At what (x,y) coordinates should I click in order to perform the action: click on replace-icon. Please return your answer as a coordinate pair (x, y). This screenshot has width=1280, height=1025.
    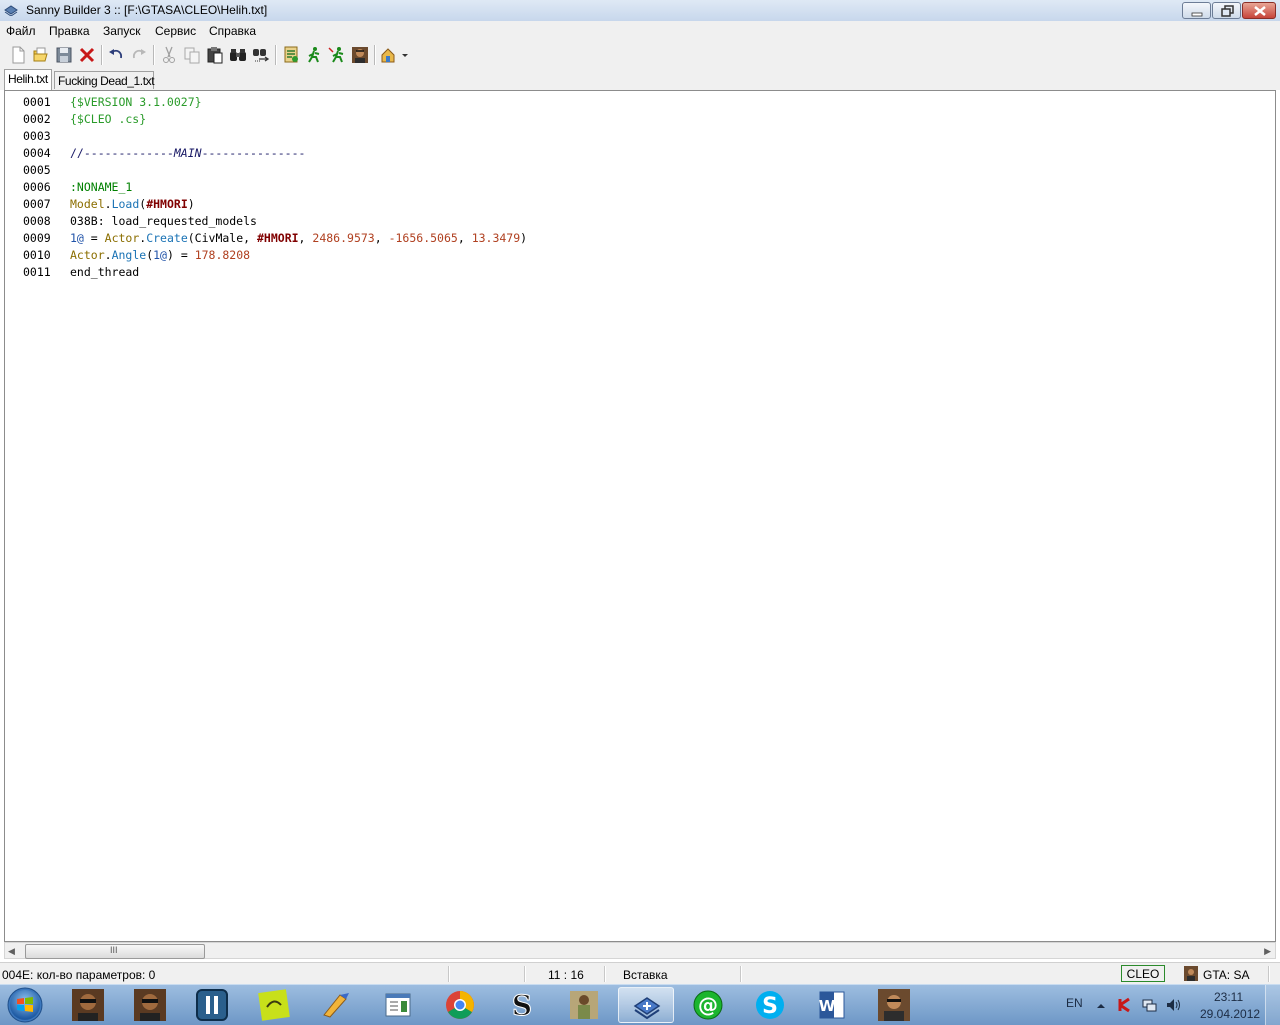
    Looking at the image, I should click on (261, 55).